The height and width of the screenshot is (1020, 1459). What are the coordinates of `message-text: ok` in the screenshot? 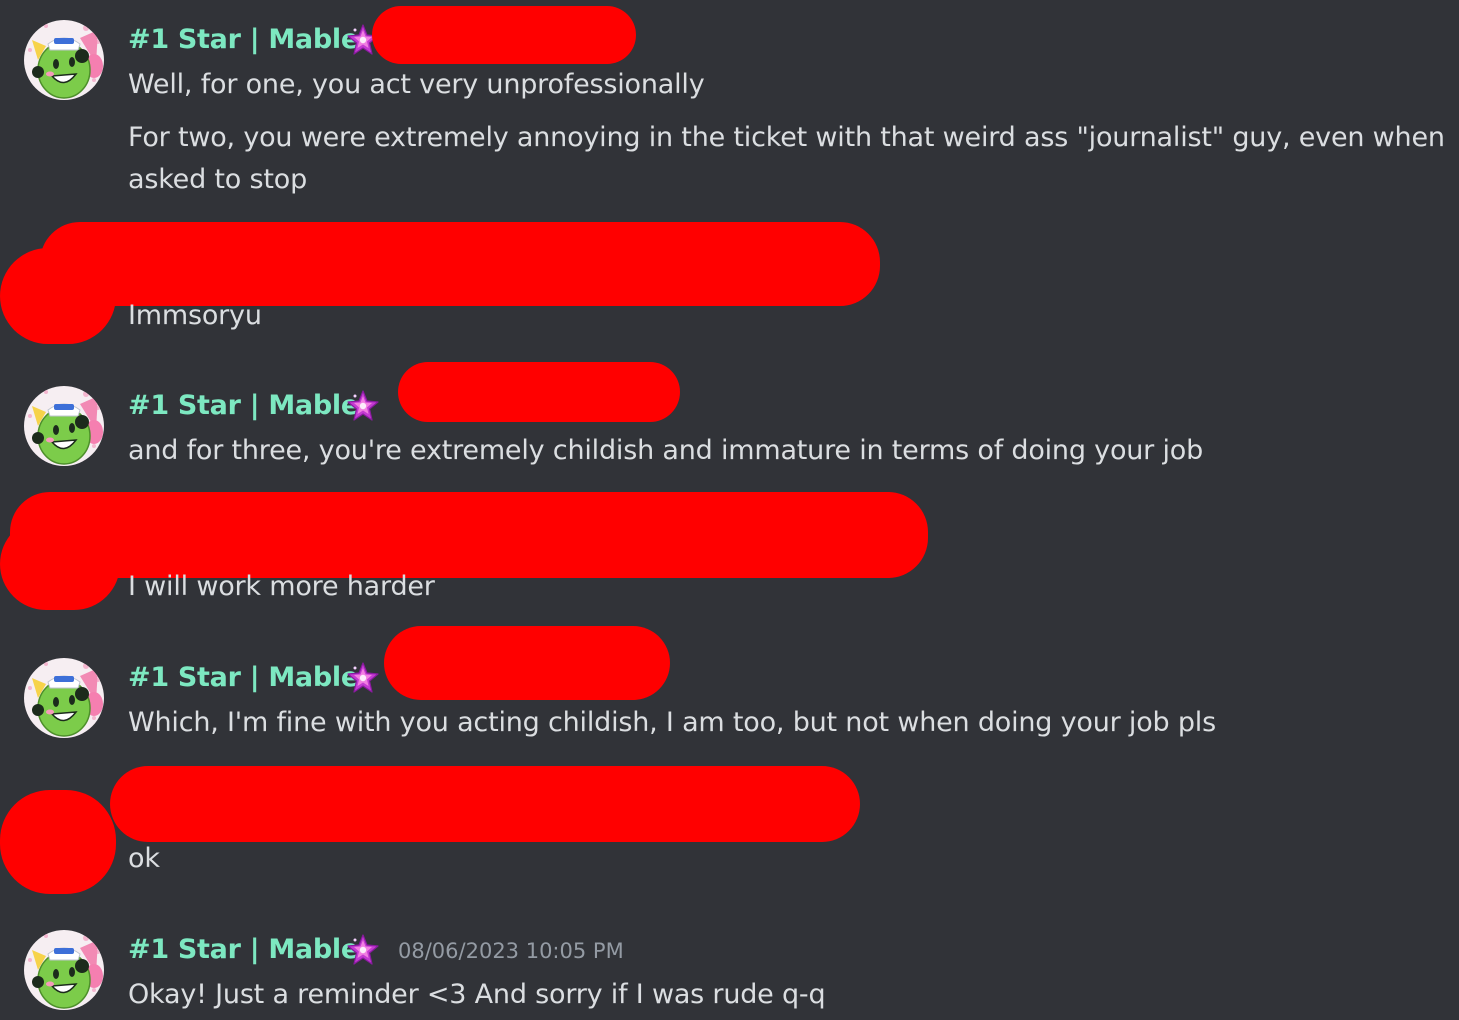 It's located at (144, 858).